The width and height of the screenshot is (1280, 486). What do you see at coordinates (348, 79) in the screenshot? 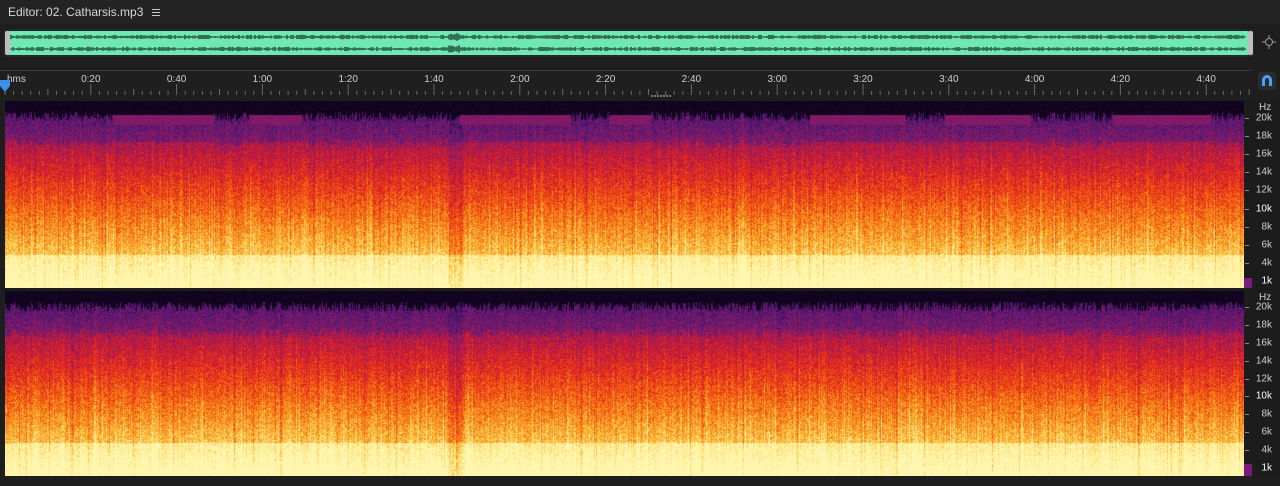
I see `time-tick-label: 1:20` at bounding box center [348, 79].